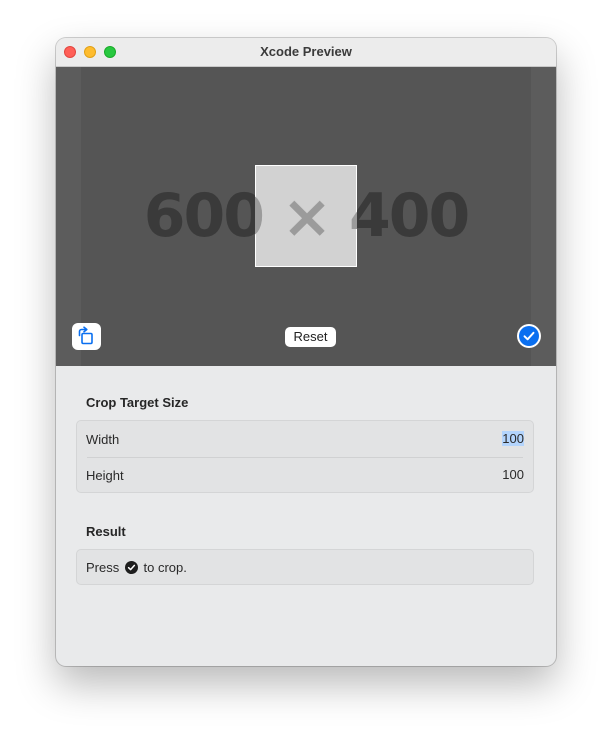  I want to click on result-message: Press to crop., so click(136, 567).